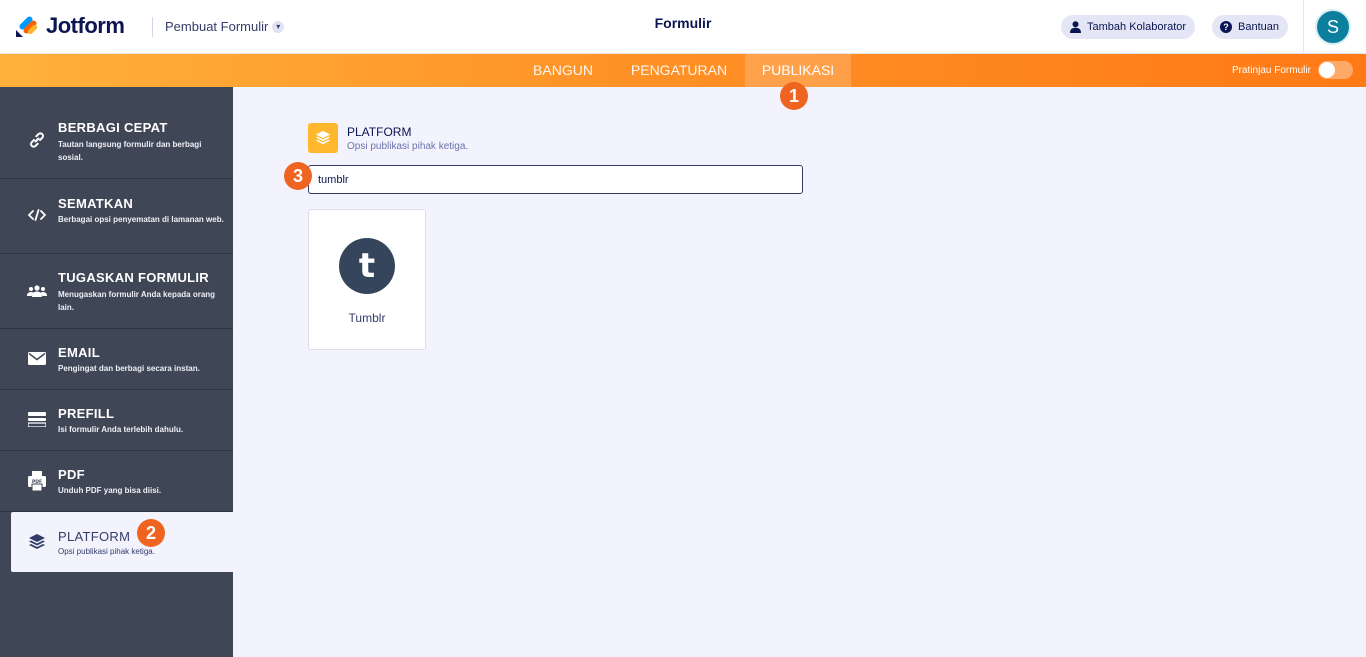  Describe the element at coordinates (1075, 27) in the screenshot. I see `user-icon` at that location.